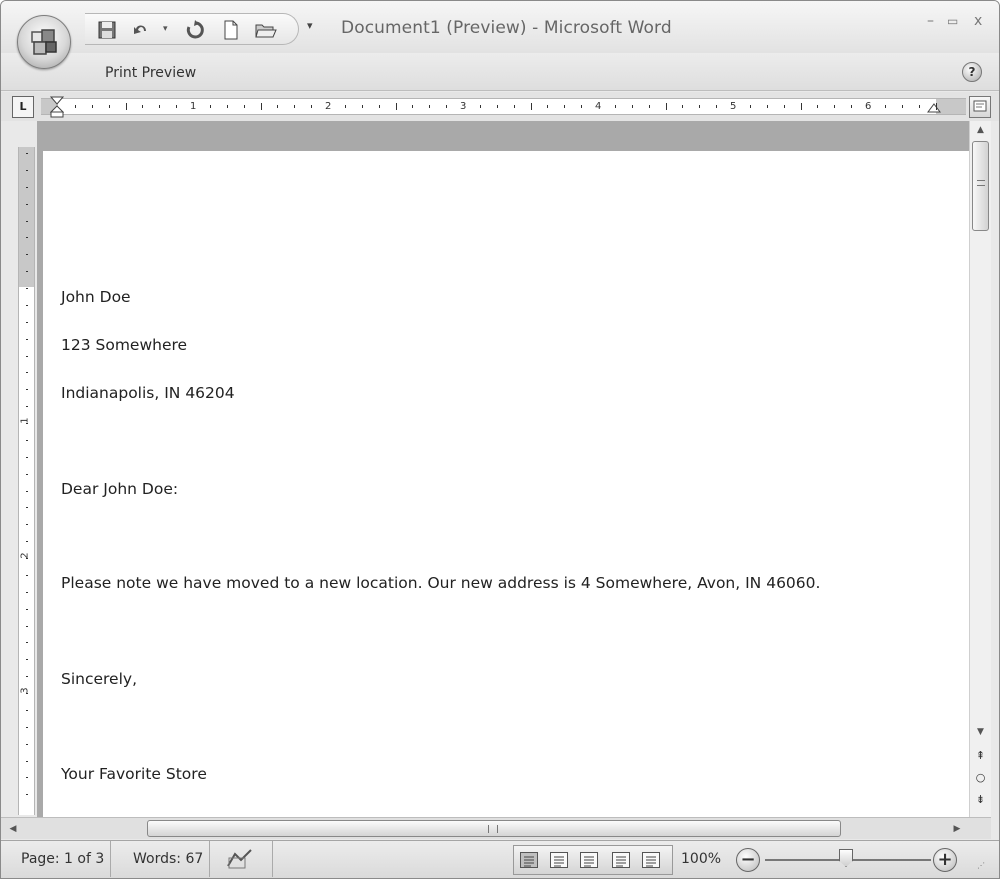 The height and width of the screenshot is (879, 1000). Describe the element at coordinates (598, 106) in the screenshot. I see `ruler-number: 4` at that location.